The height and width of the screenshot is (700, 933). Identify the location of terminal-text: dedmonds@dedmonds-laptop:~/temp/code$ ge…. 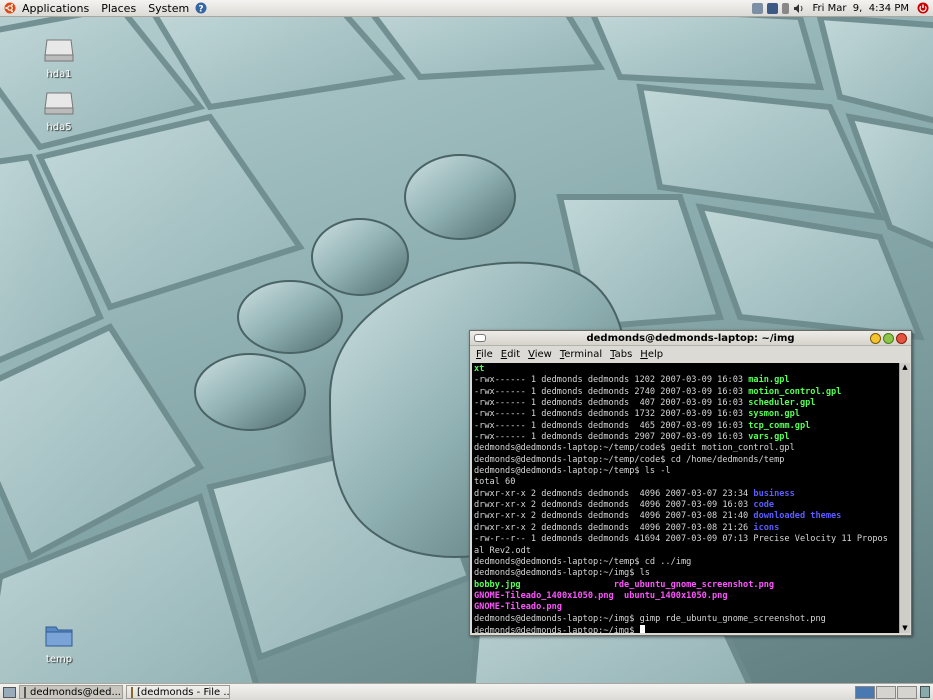
(634, 448).